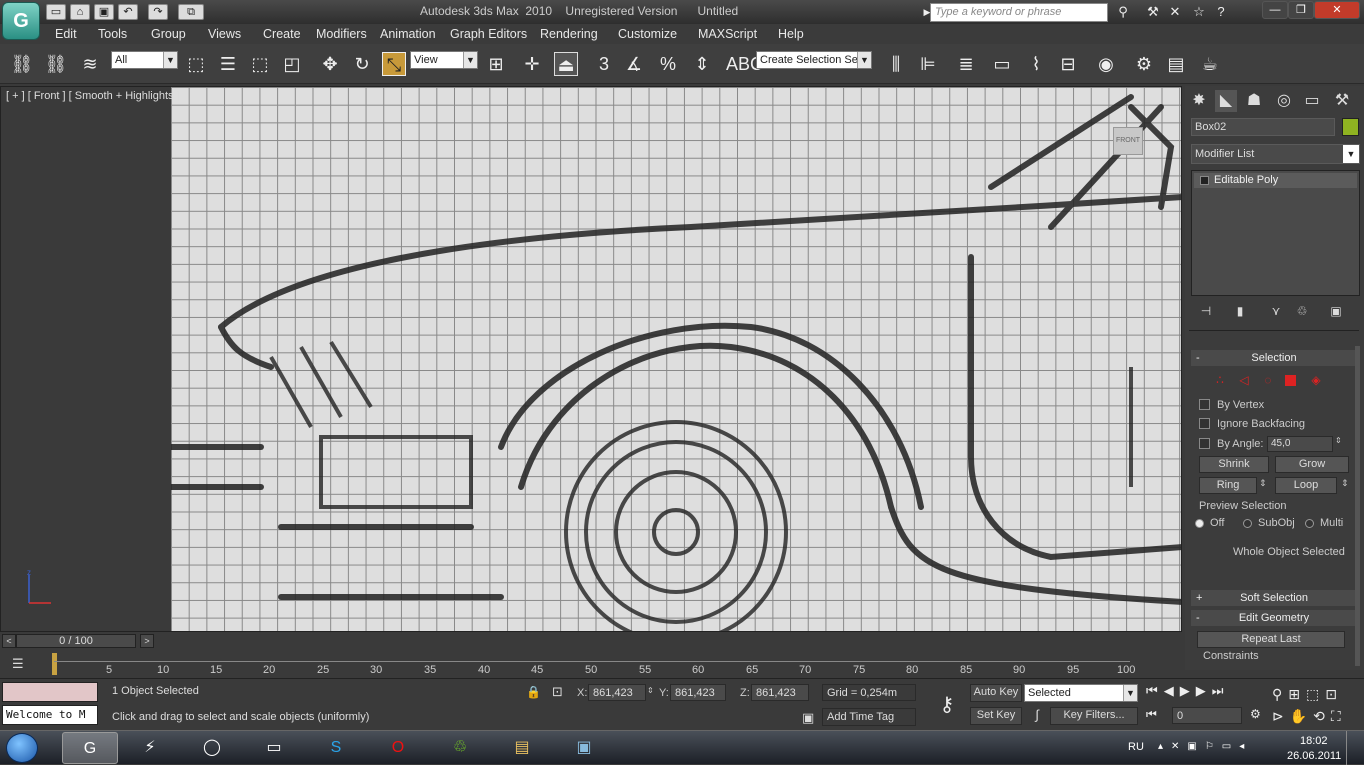 This screenshot has height=765, width=1364. I want to click on rectangular-selection-icon: ⬚, so click(260, 64).